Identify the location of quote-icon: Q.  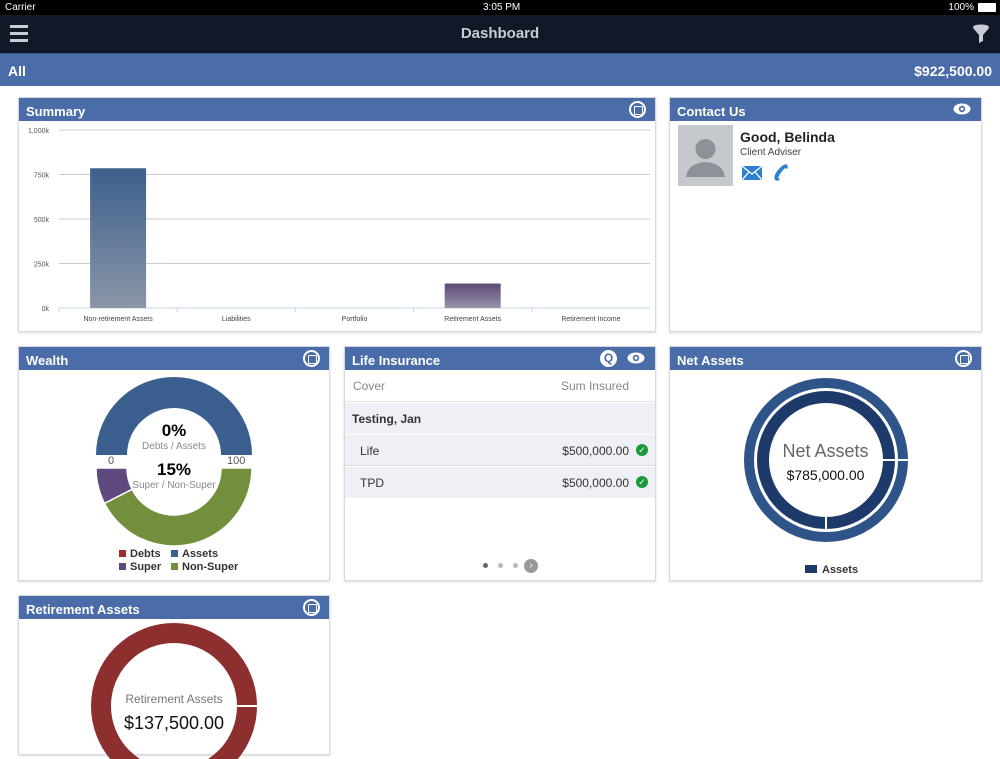
(608, 358).